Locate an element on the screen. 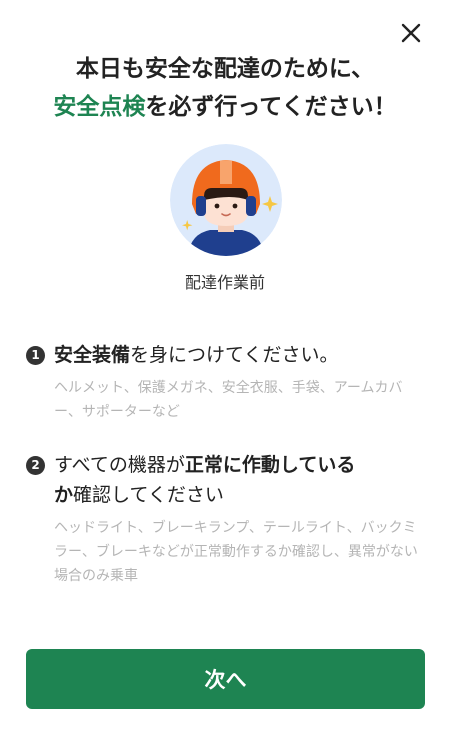 The height and width of the screenshot is (733, 450). step-1-title: 1 安全装備を身につけてください。 is located at coordinates (226, 355).